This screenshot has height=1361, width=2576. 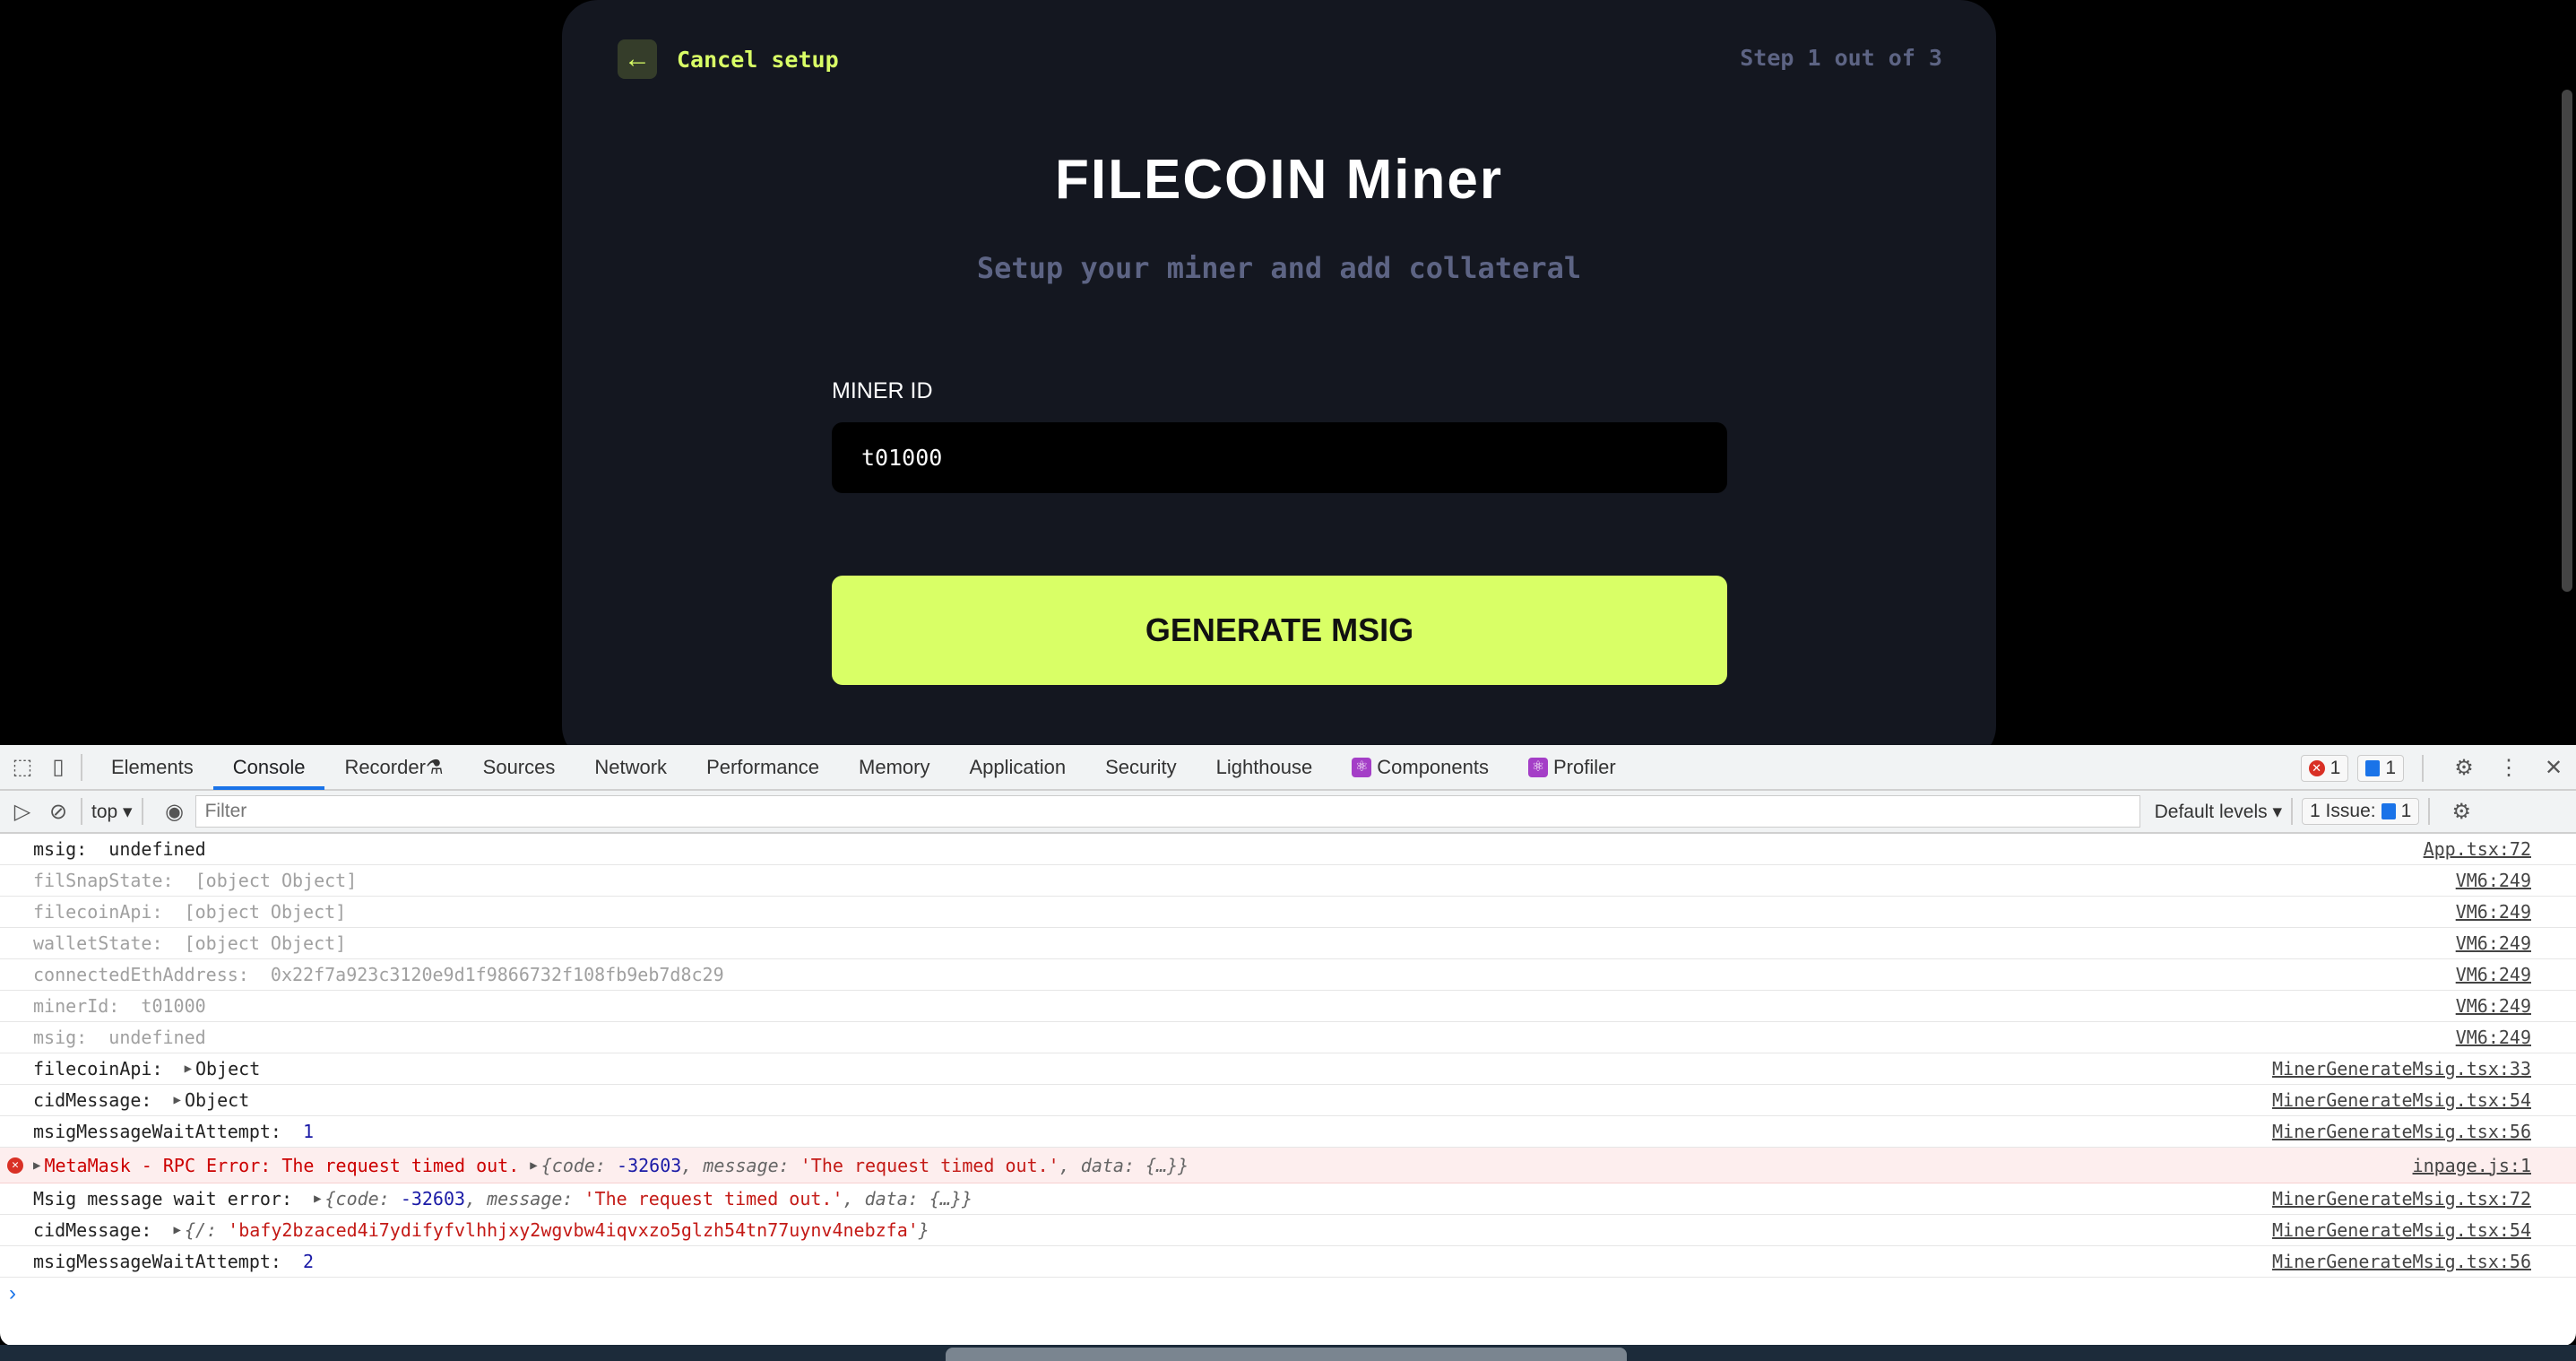 What do you see at coordinates (268, 767) in the screenshot?
I see `tab-console: Console` at bounding box center [268, 767].